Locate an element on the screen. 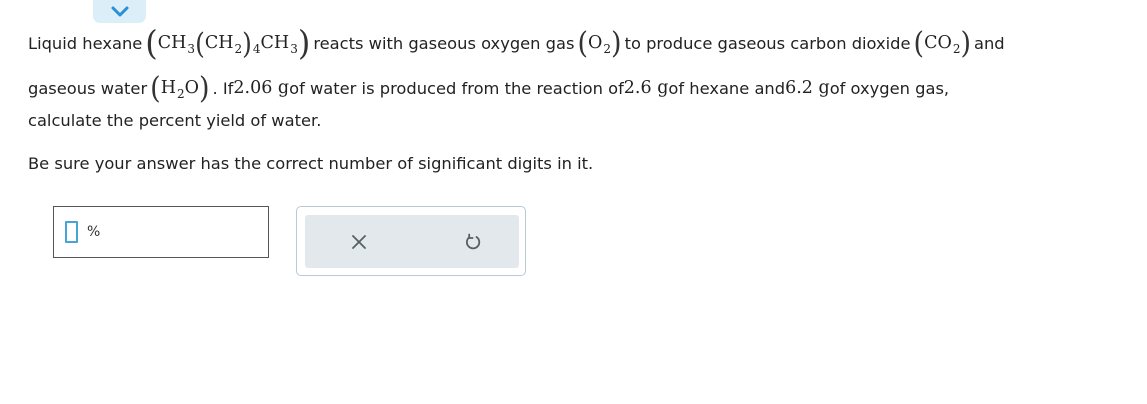 This screenshot has height=404, width=1147. question-text: Liquid hexane is located at coordinates (85, 43).